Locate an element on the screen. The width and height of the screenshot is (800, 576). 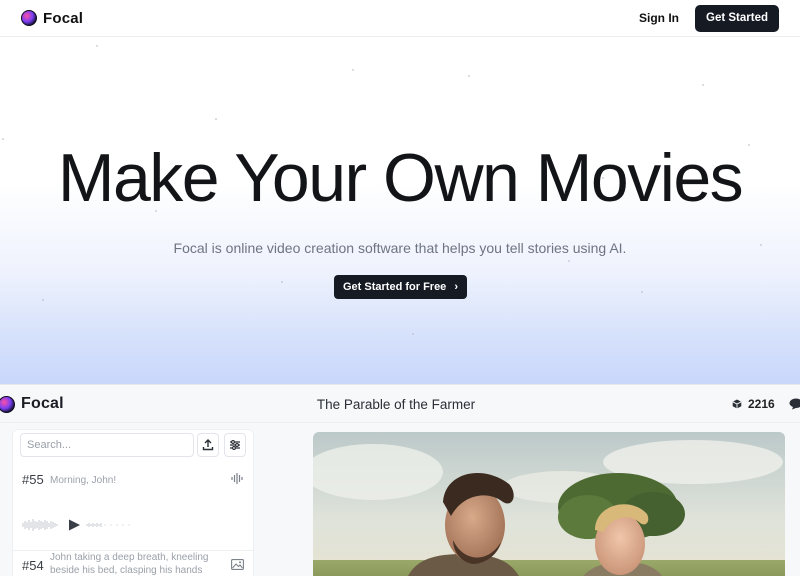
brand-name: Focal is located at coordinates (63, 18).